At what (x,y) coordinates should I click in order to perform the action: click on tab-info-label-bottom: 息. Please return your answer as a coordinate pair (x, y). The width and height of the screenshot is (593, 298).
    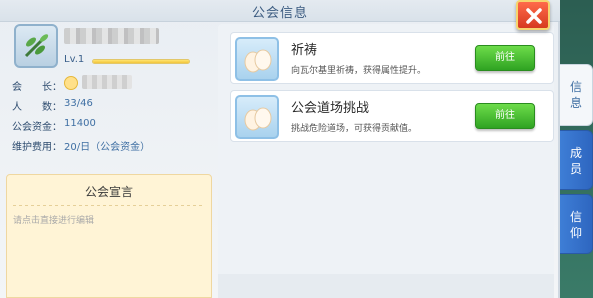
    Looking at the image, I should click on (575, 103).